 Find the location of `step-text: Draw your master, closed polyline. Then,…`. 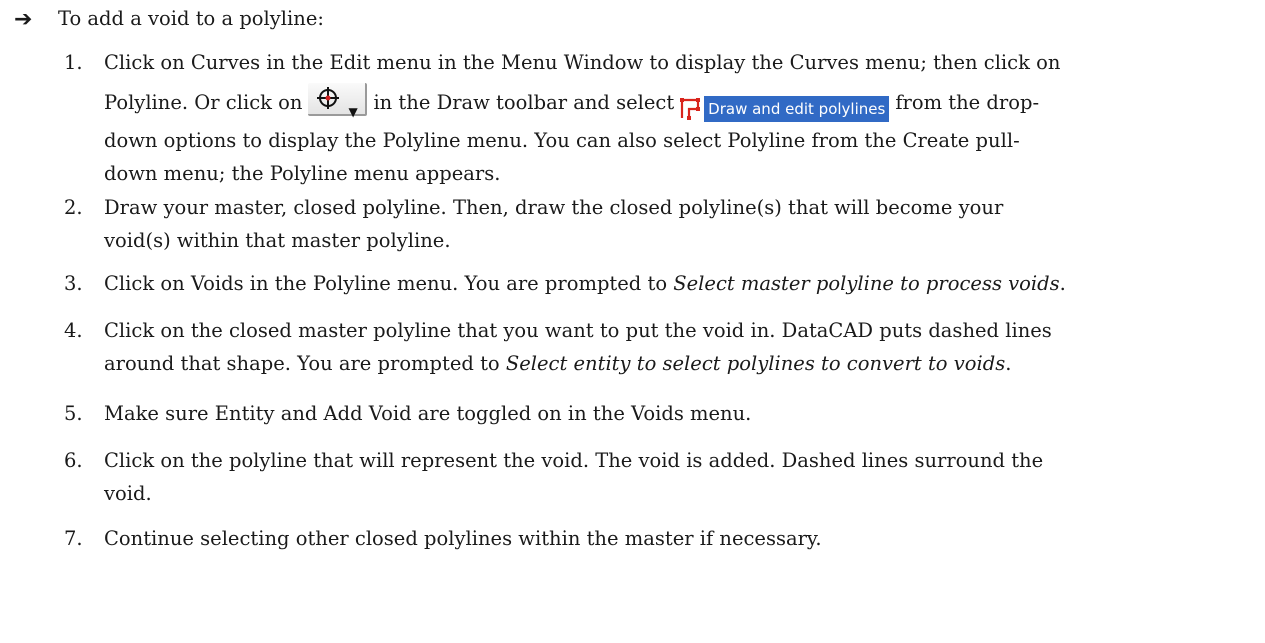

step-text: Draw your master, closed polyline. Then,… is located at coordinates (681, 224).